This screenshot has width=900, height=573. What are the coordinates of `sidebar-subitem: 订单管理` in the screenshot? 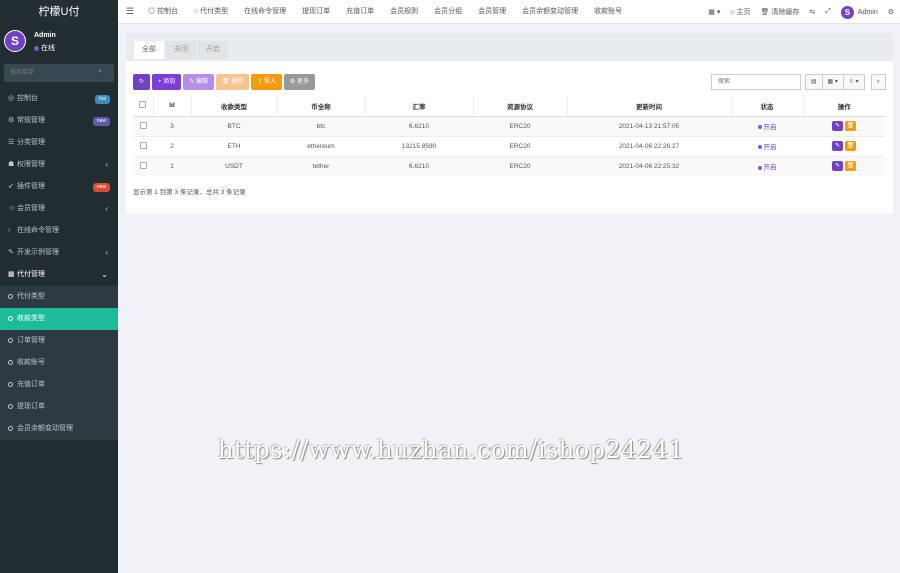 It's located at (59, 341).